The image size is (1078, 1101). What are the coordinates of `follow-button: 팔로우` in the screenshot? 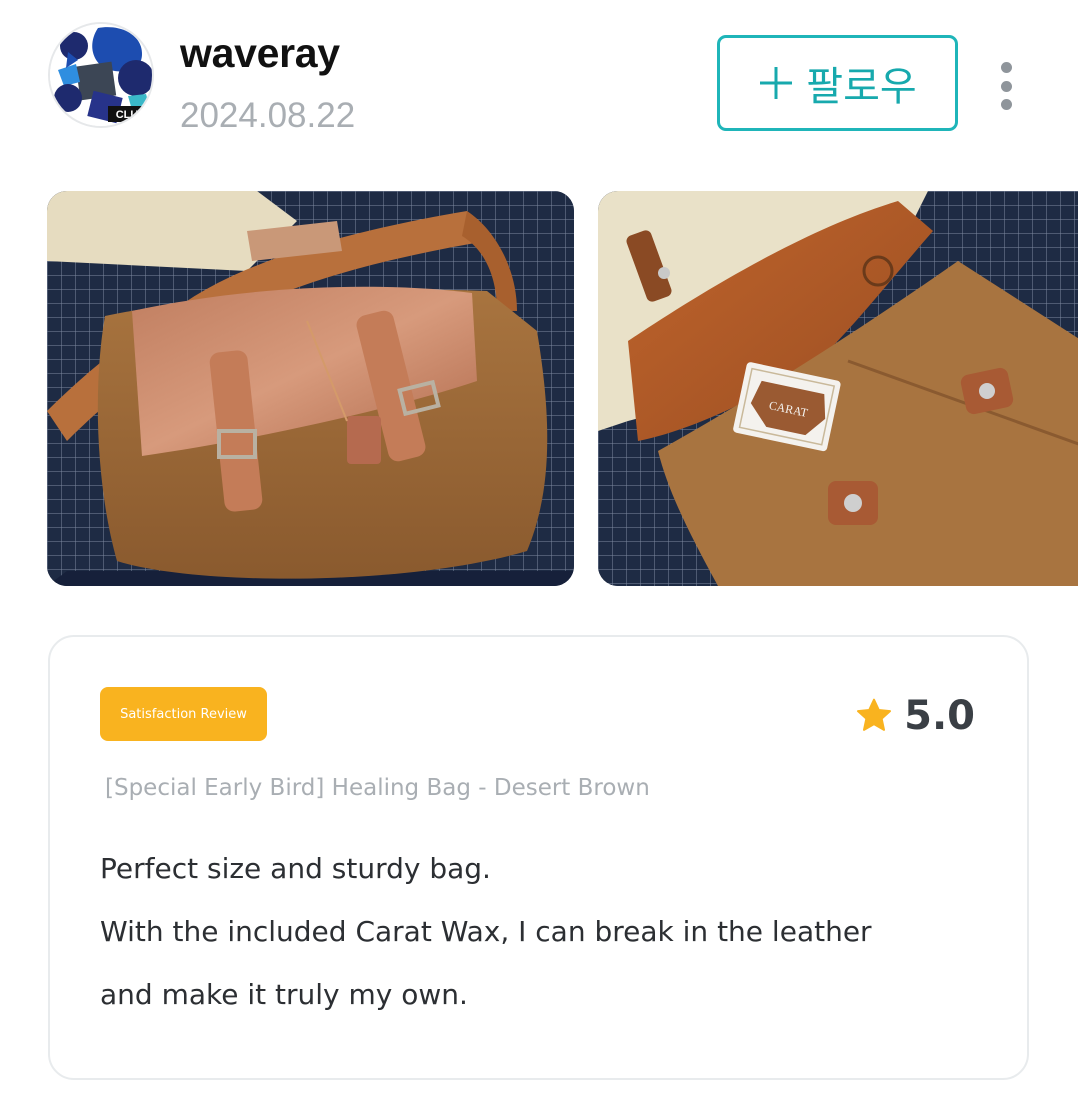 It's located at (837, 83).